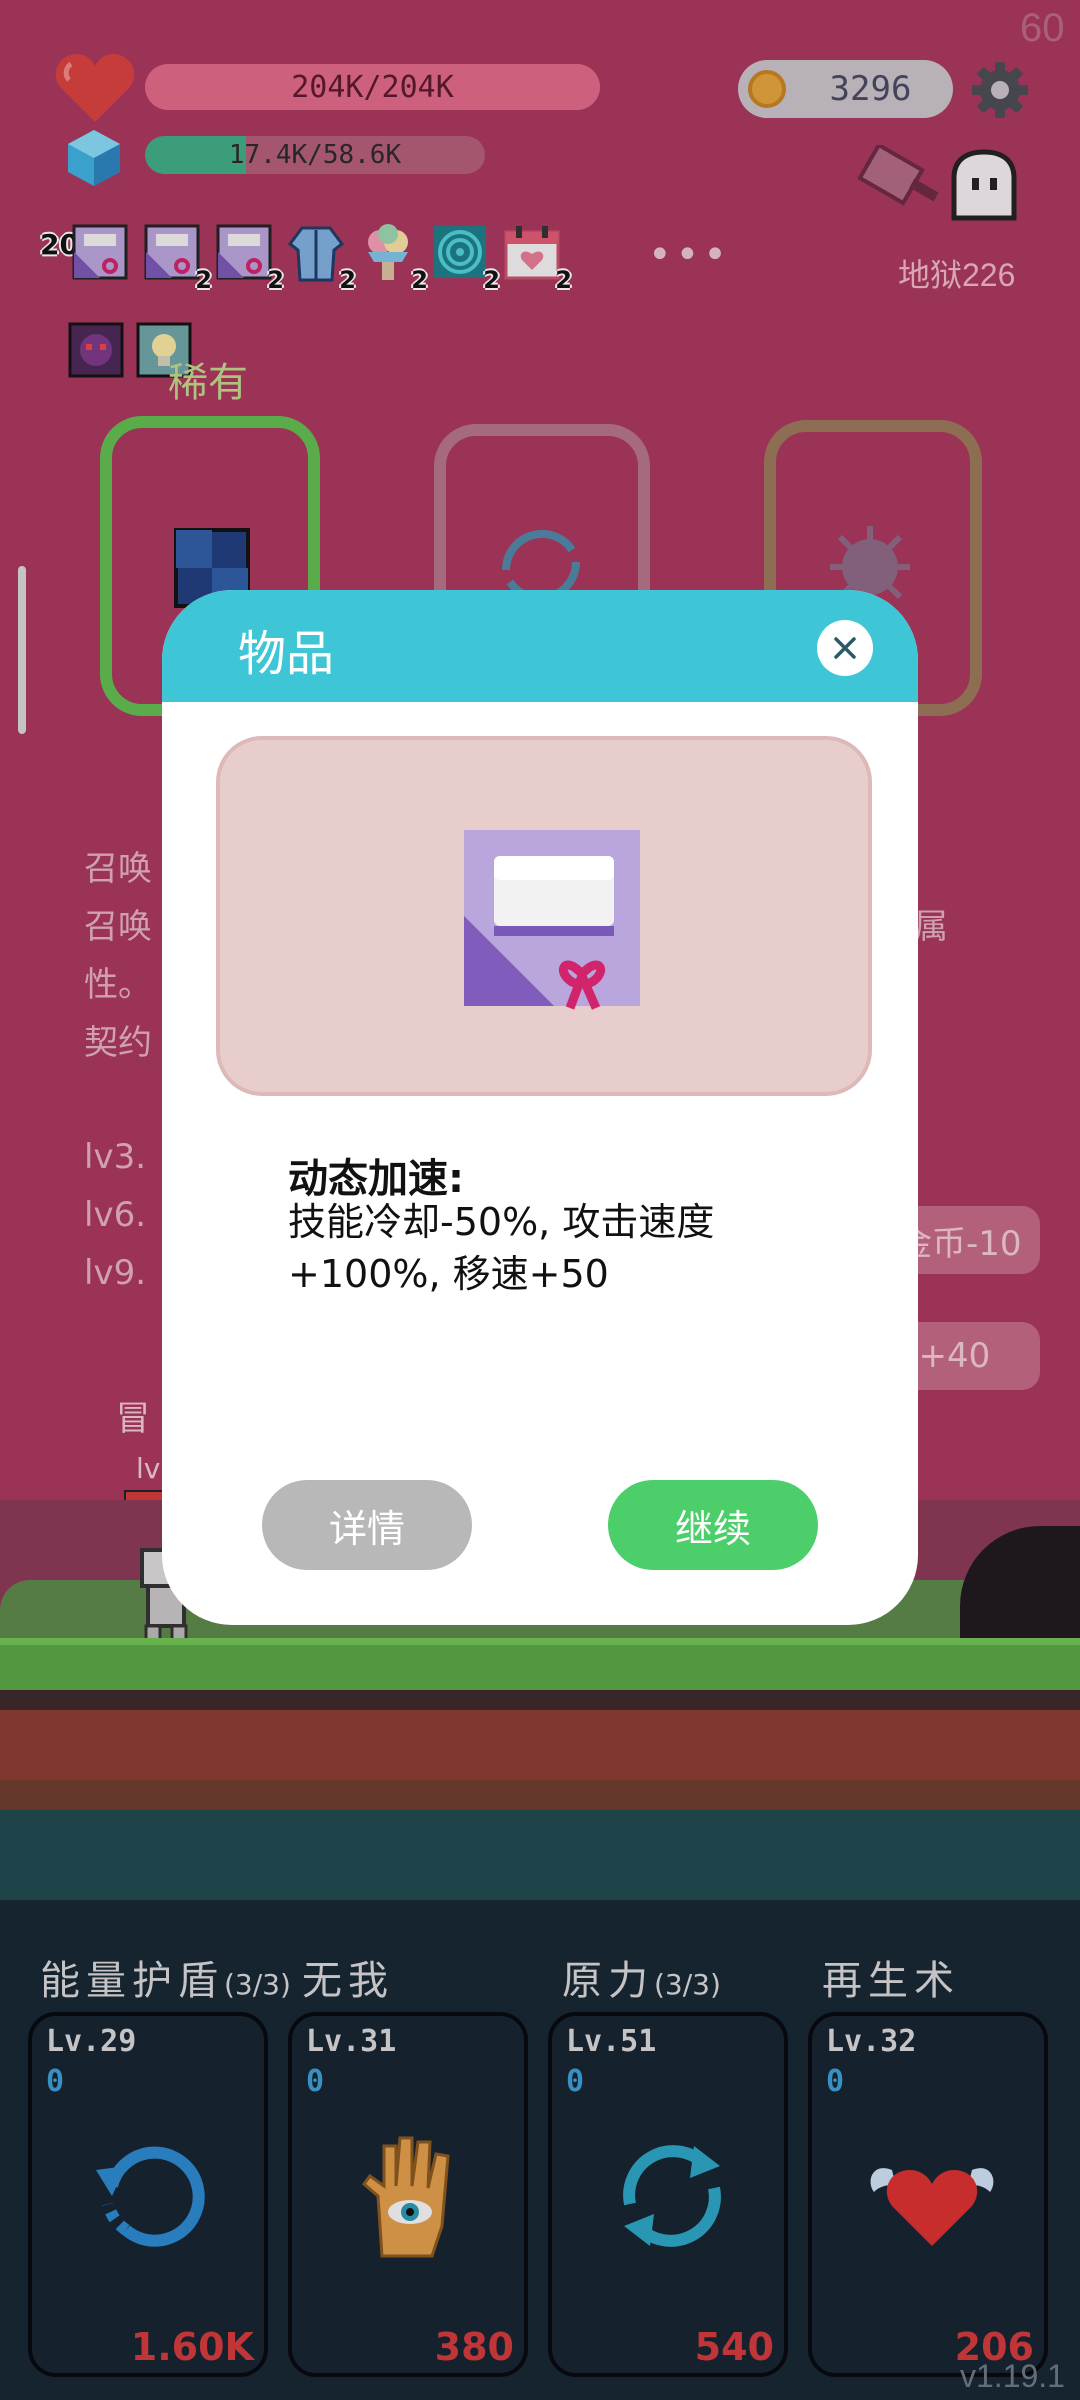 The height and width of the screenshot is (2400, 1080). I want to click on dynamic-speed-item-icon, so click(552, 920).